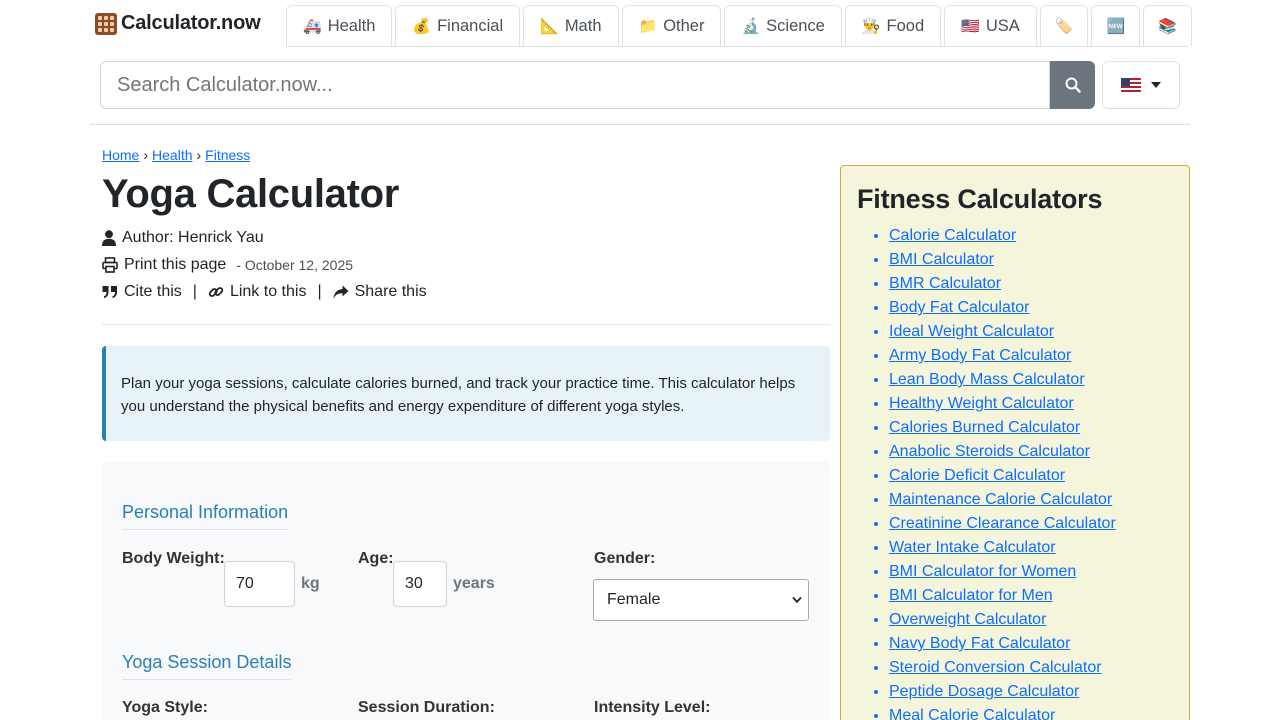 The height and width of the screenshot is (720, 1280). I want to click on list-item: Navy Body Fat Calculator, so click(1031, 644).